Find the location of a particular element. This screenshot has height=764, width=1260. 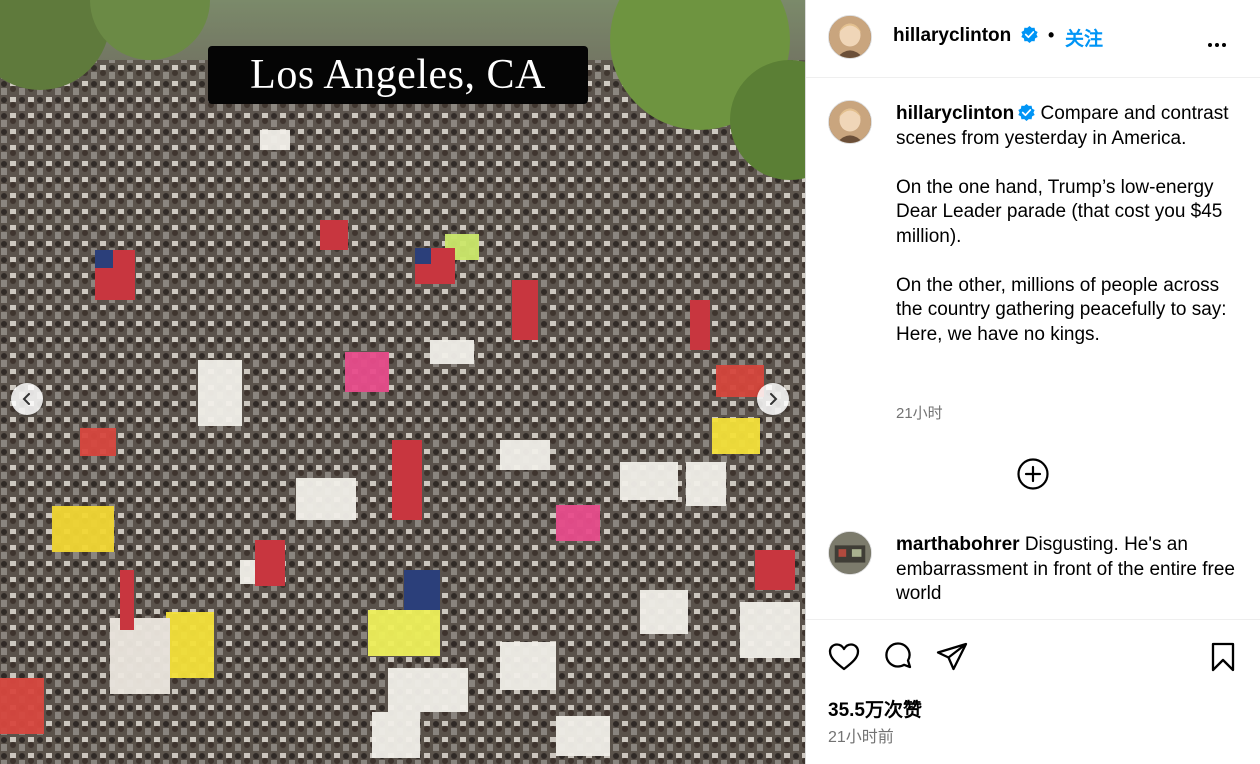

author-username-link: hillaryclinton is located at coordinates (965, 36).